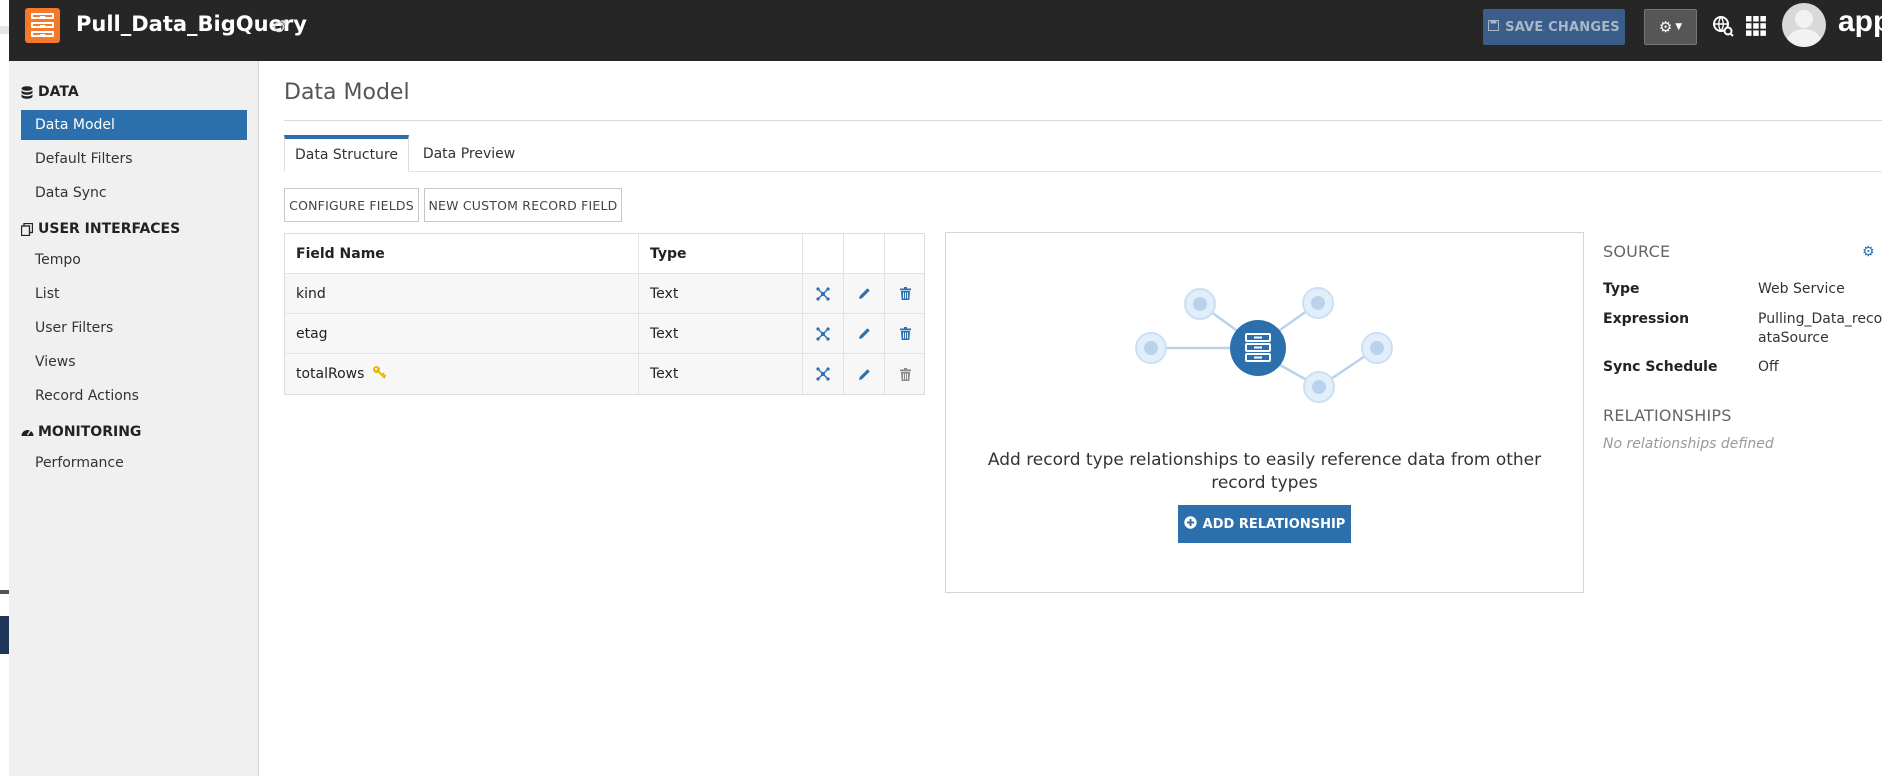 Image resolution: width=1882 pixels, height=776 pixels. I want to click on brand-logo-text: app, so click(1860, 21).